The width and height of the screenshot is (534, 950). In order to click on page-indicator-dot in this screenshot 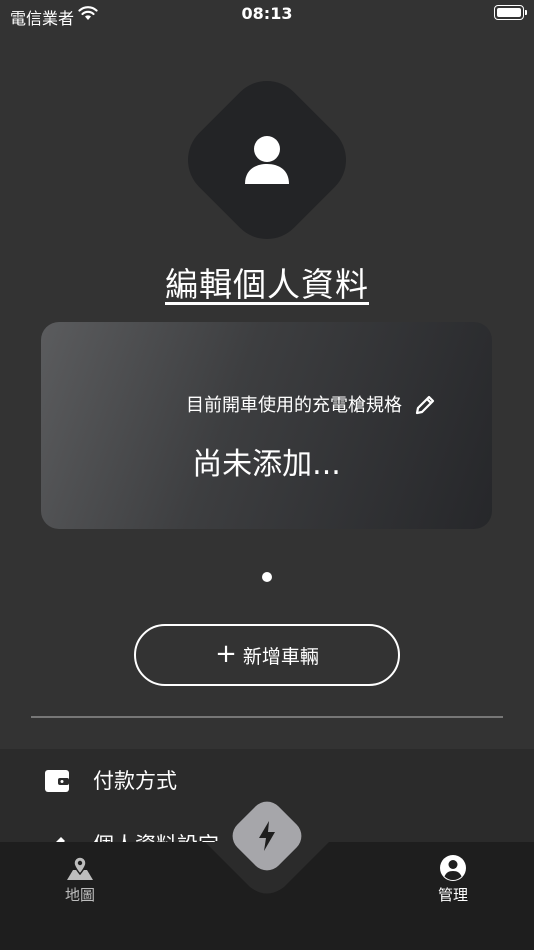, I will do `click(267, 577)`.